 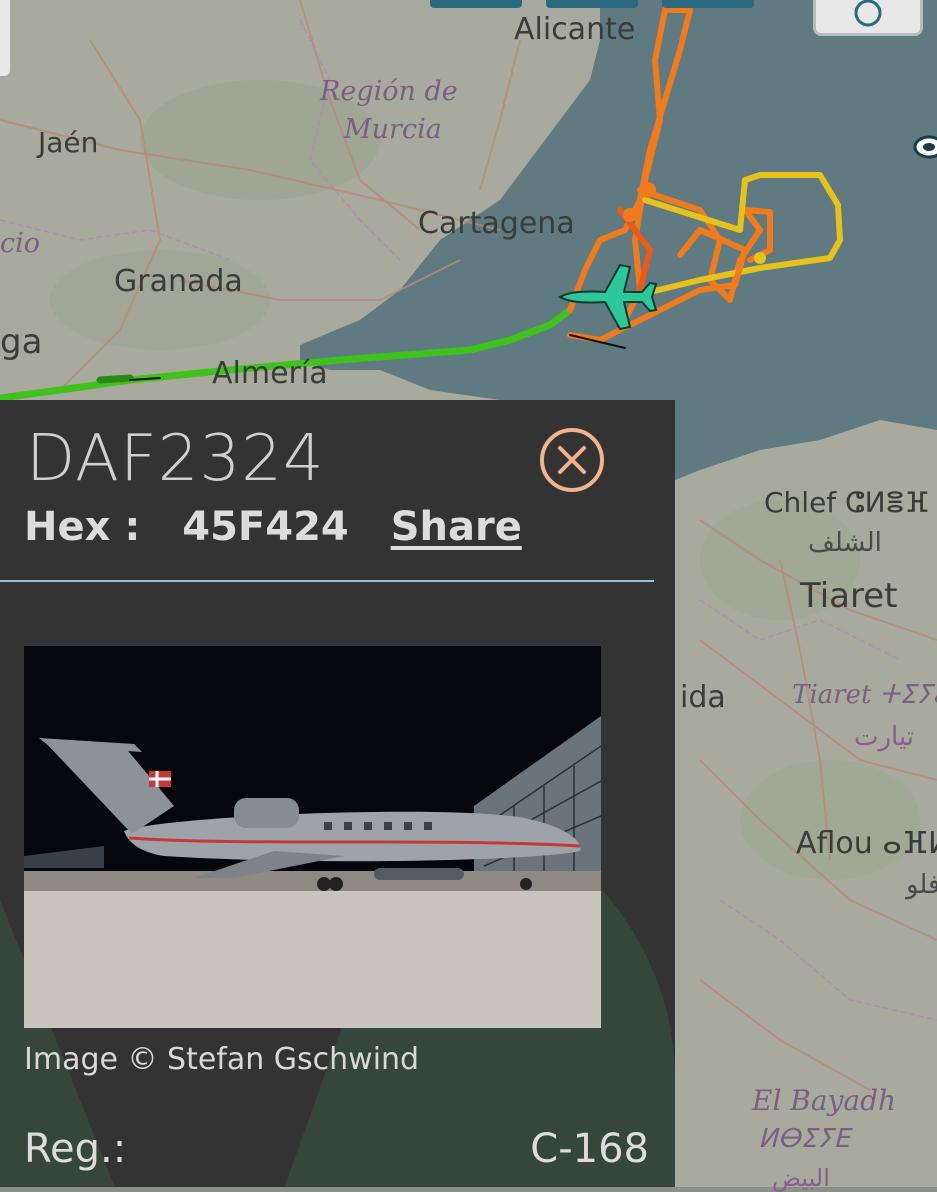 What do you see at coordinates (845, 543) in the screenshot?
I see `map-label-chlef-ar: الشلف` at bounding box center [845, 543].